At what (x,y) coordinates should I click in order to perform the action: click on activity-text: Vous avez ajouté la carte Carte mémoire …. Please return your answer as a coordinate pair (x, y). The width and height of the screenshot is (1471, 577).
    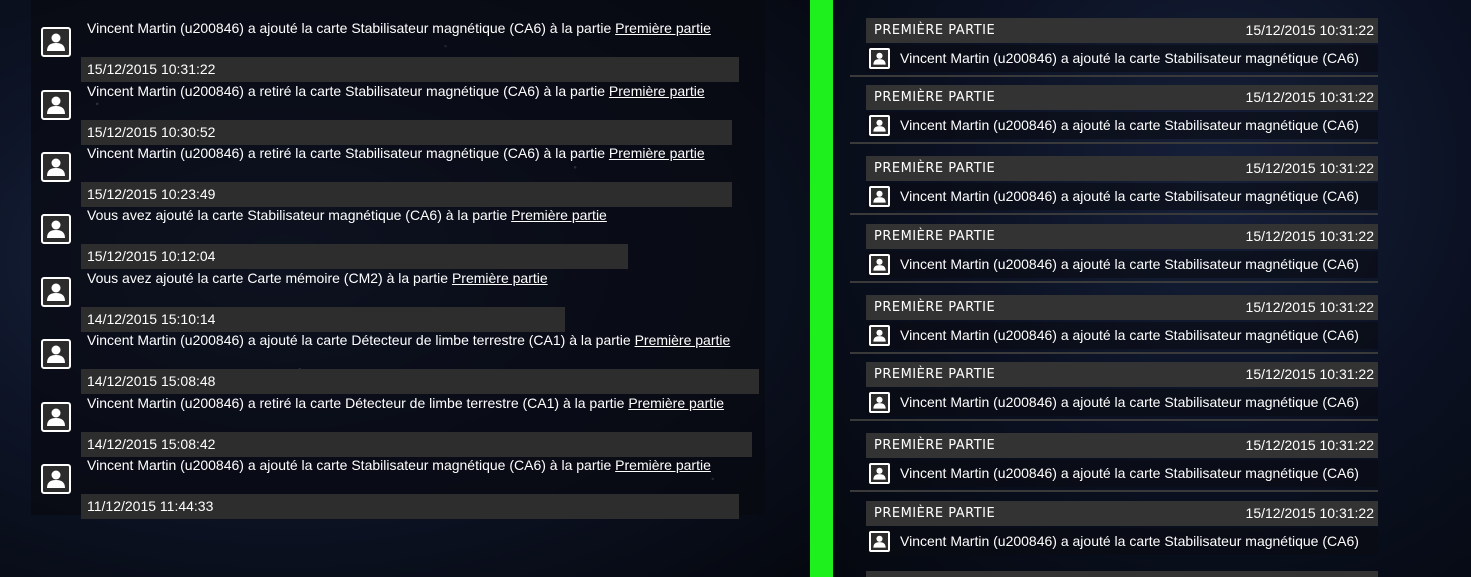
    Looking at the image, I should click on (269, 278).